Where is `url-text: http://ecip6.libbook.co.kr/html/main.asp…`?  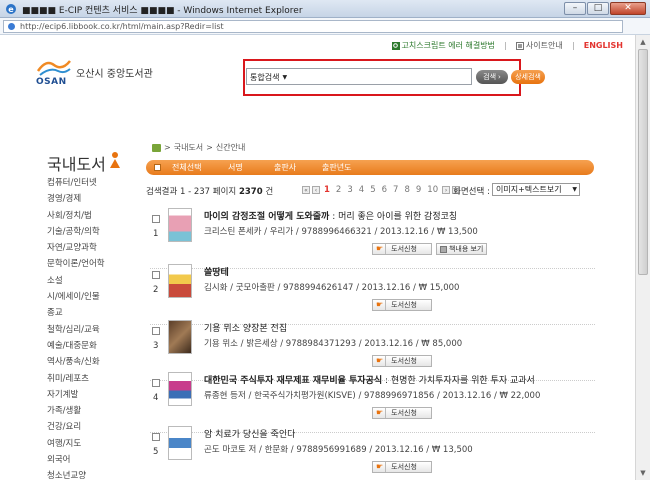 url-text: http://ecip6.libbook.co.kr/html/main.asp… is located at coordinates (122, 26).